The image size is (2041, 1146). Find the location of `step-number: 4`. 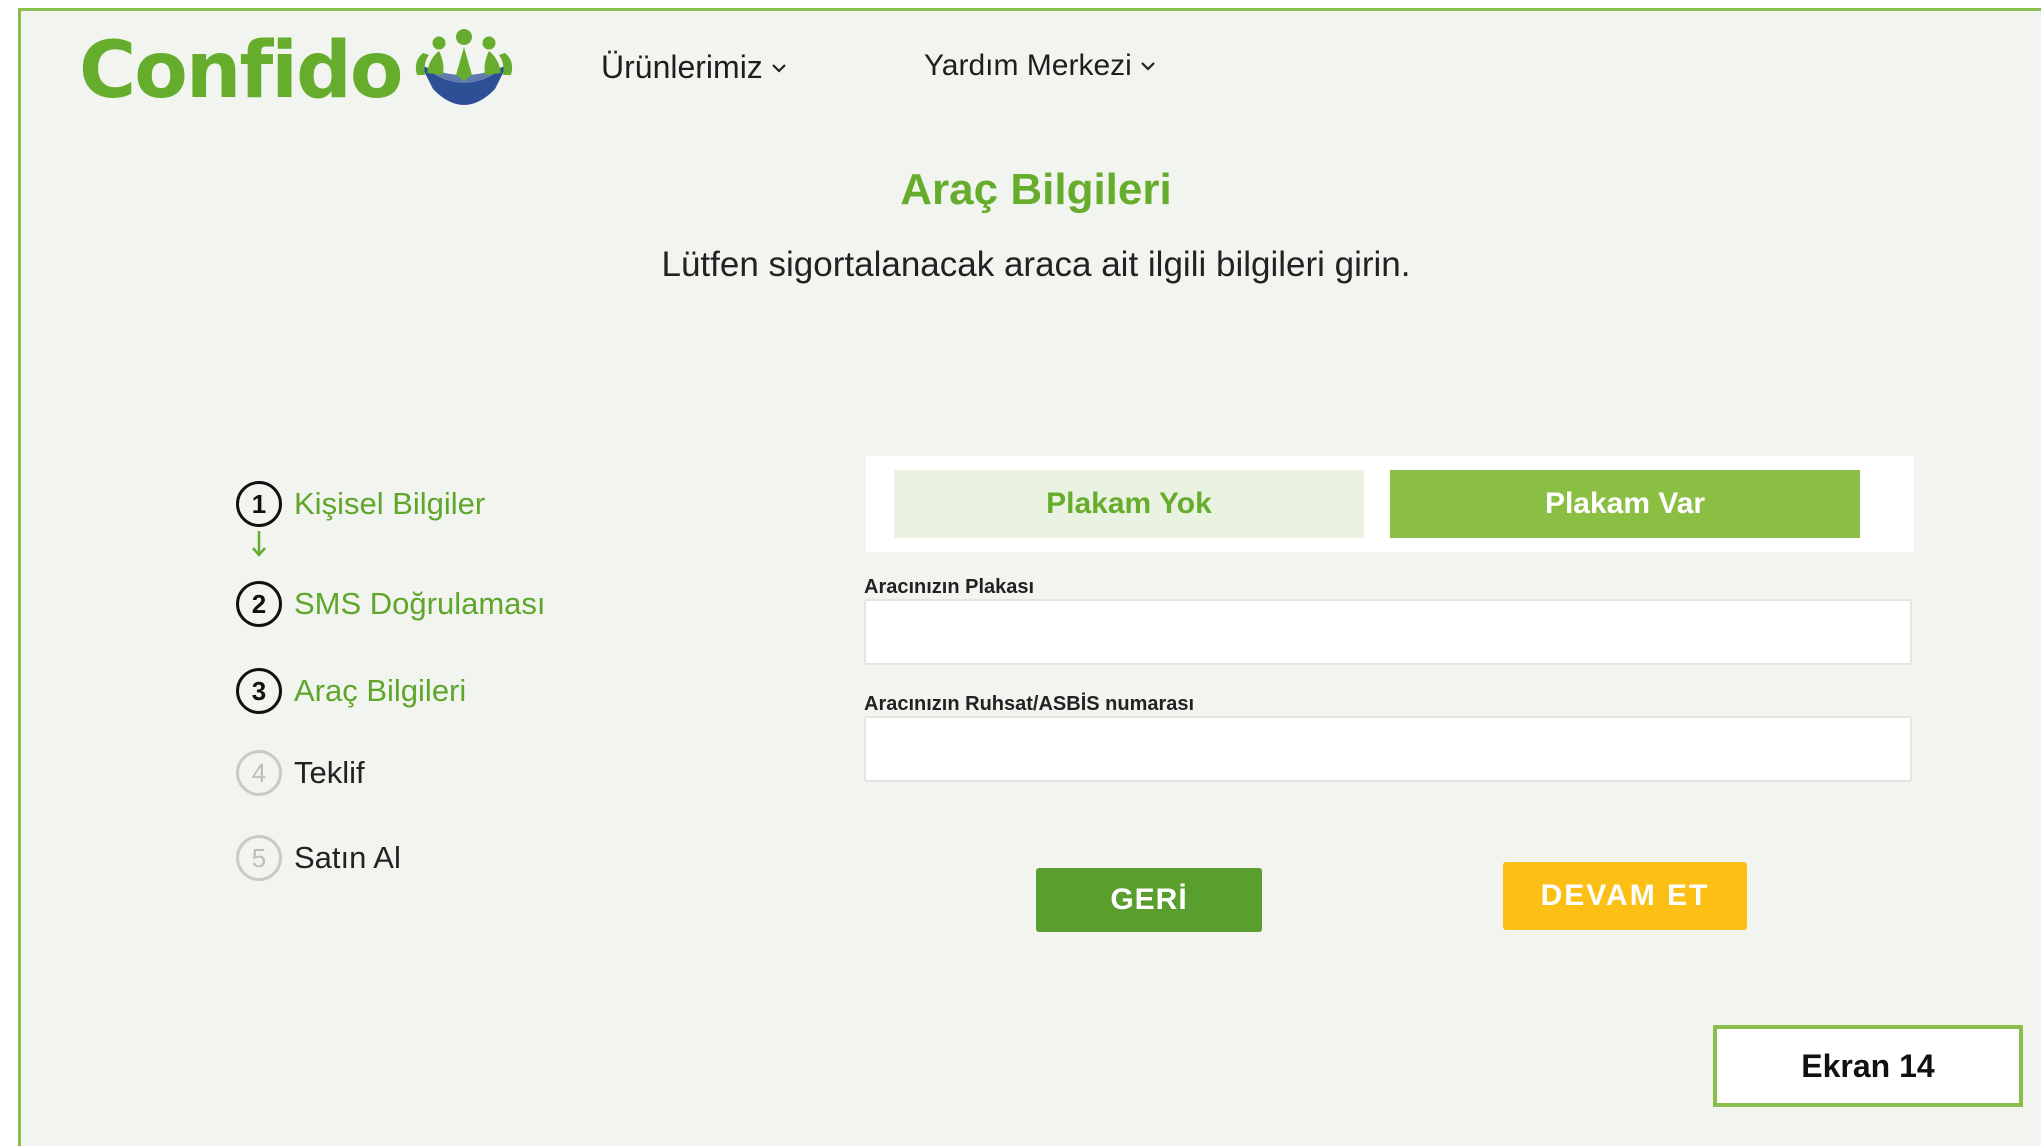

step-number: 4 is located at coordinates (259, 773).